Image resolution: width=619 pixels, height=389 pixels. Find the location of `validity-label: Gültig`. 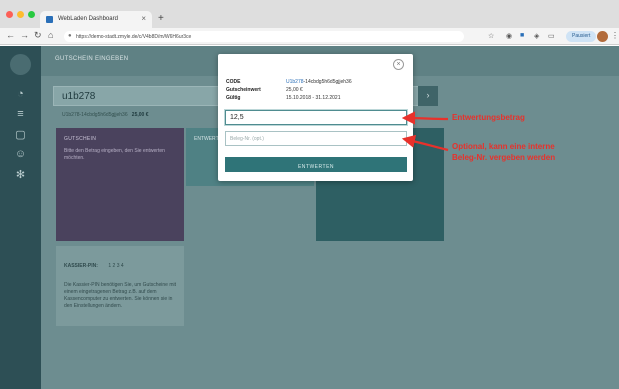

validity-label: Gültig is located at coordinates (233, 98).